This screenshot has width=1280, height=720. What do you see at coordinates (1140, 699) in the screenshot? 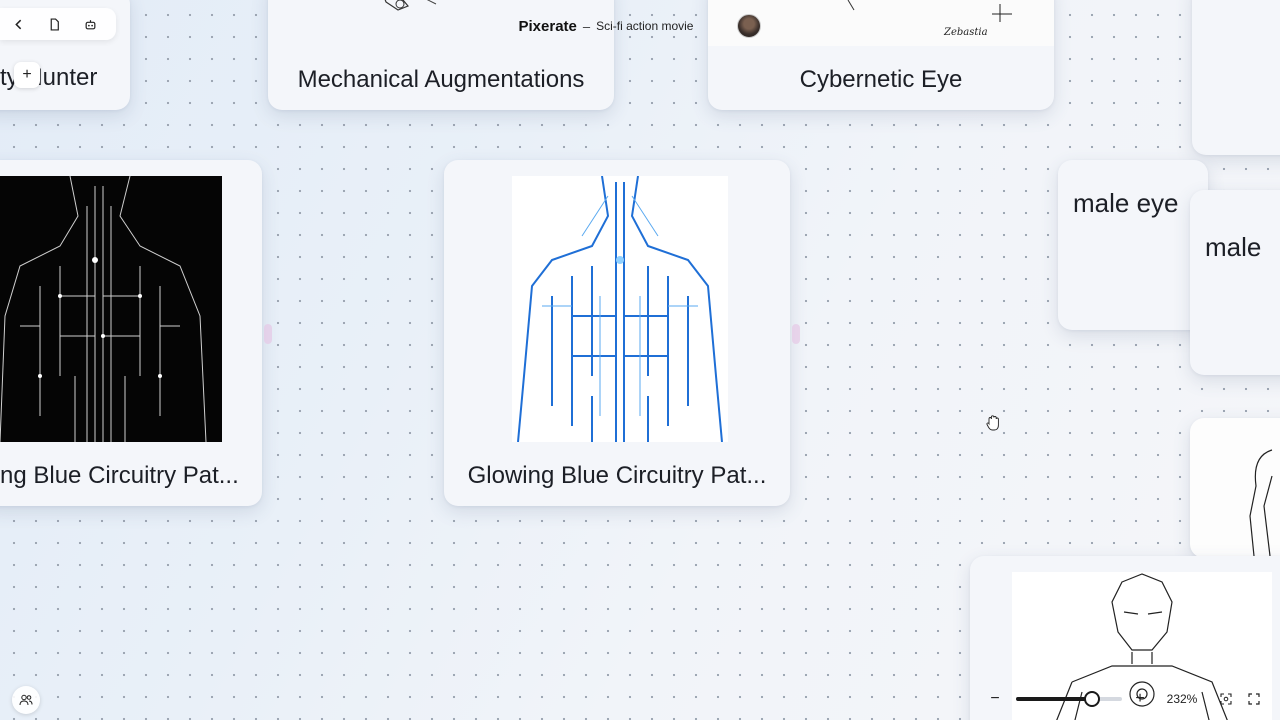
I see `zoom-in-button: +` at bounding box center [1140, 699].